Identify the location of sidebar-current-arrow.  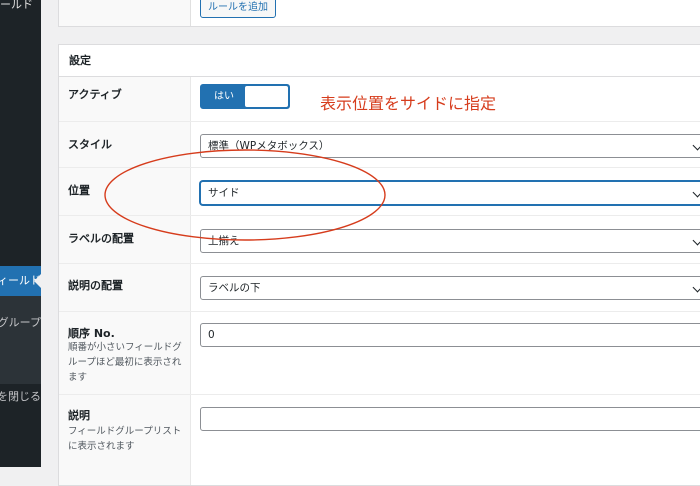
(37, 281).